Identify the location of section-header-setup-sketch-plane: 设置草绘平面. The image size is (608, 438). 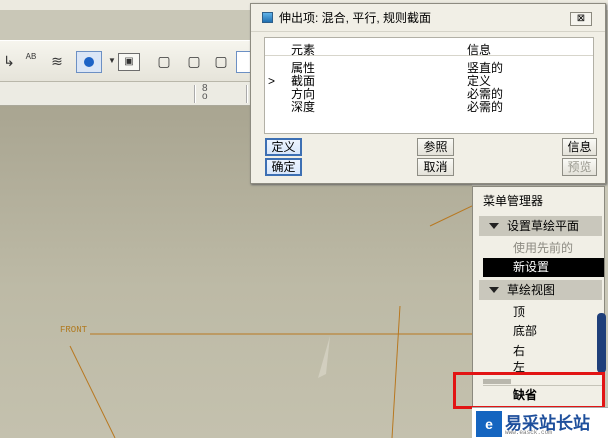
(540, 226).